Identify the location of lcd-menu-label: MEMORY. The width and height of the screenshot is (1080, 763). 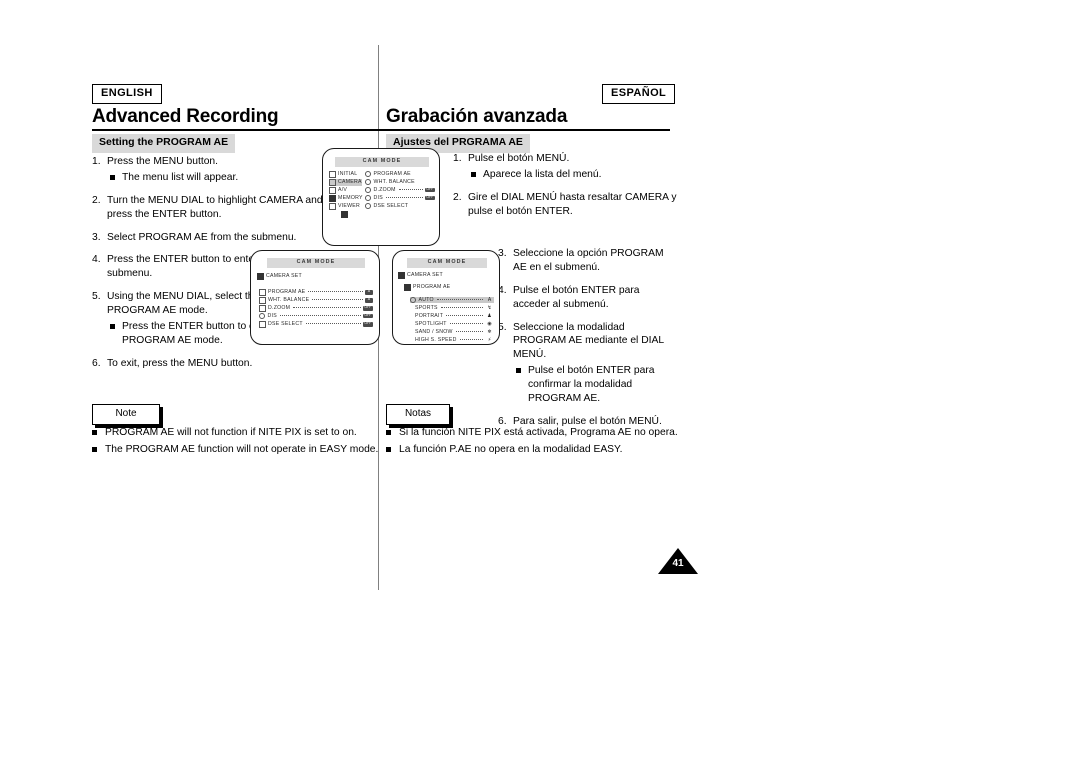
(350, 198).